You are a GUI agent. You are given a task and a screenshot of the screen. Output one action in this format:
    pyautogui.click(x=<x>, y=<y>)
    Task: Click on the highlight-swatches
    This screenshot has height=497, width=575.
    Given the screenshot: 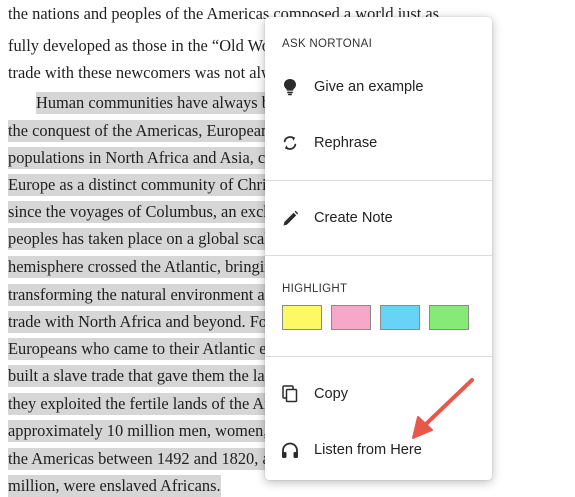 What is the action you would take?
    pyautogui.click(x=375, y=317)
    